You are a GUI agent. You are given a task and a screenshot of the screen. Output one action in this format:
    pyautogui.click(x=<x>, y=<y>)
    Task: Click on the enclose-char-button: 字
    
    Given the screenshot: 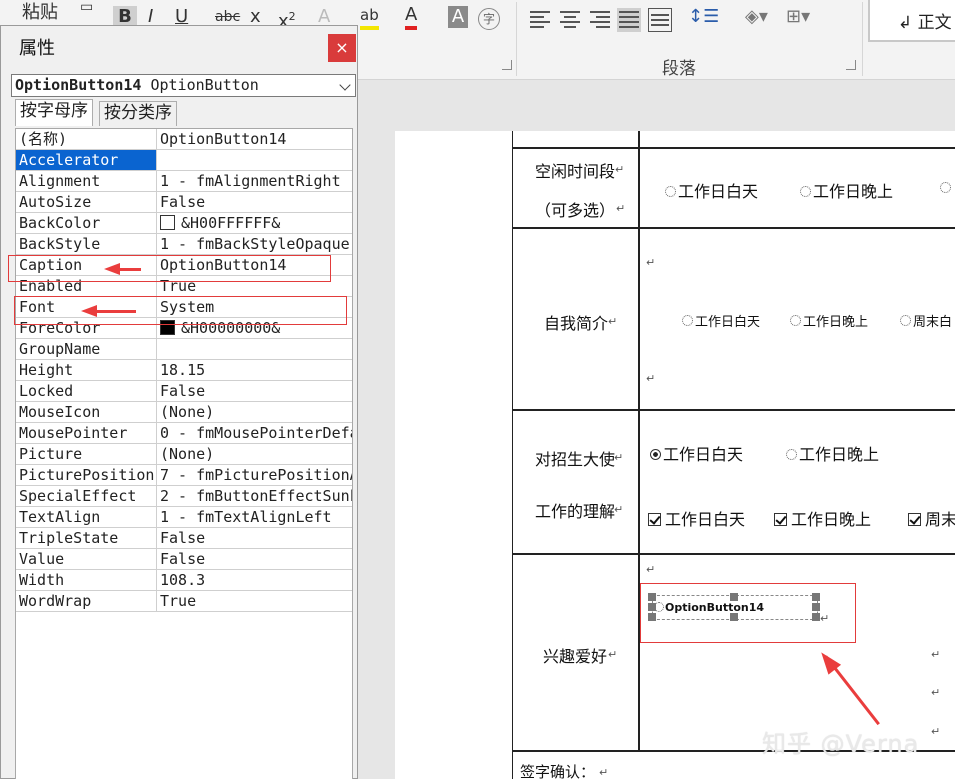 What is the action you would take?
    pyautogui.click(x=489, y=19)
    